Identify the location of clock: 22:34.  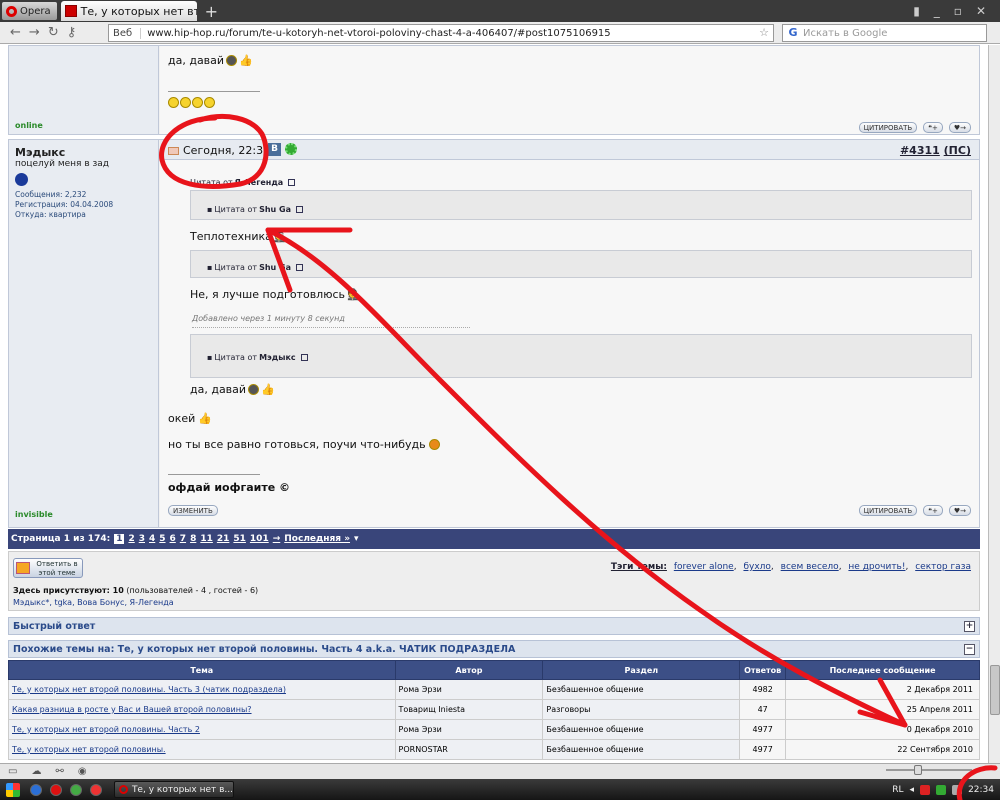
(981, 790).